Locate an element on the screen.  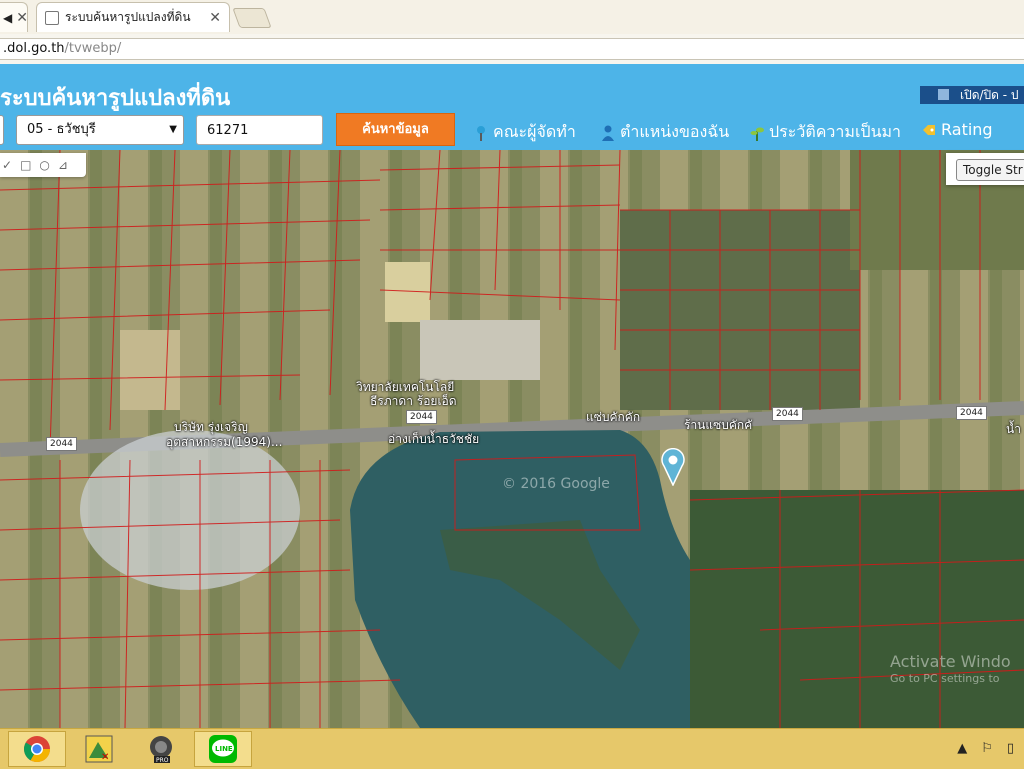
system-tray: ▲ ⚐ ▯ is located at coordinates (985, 748).